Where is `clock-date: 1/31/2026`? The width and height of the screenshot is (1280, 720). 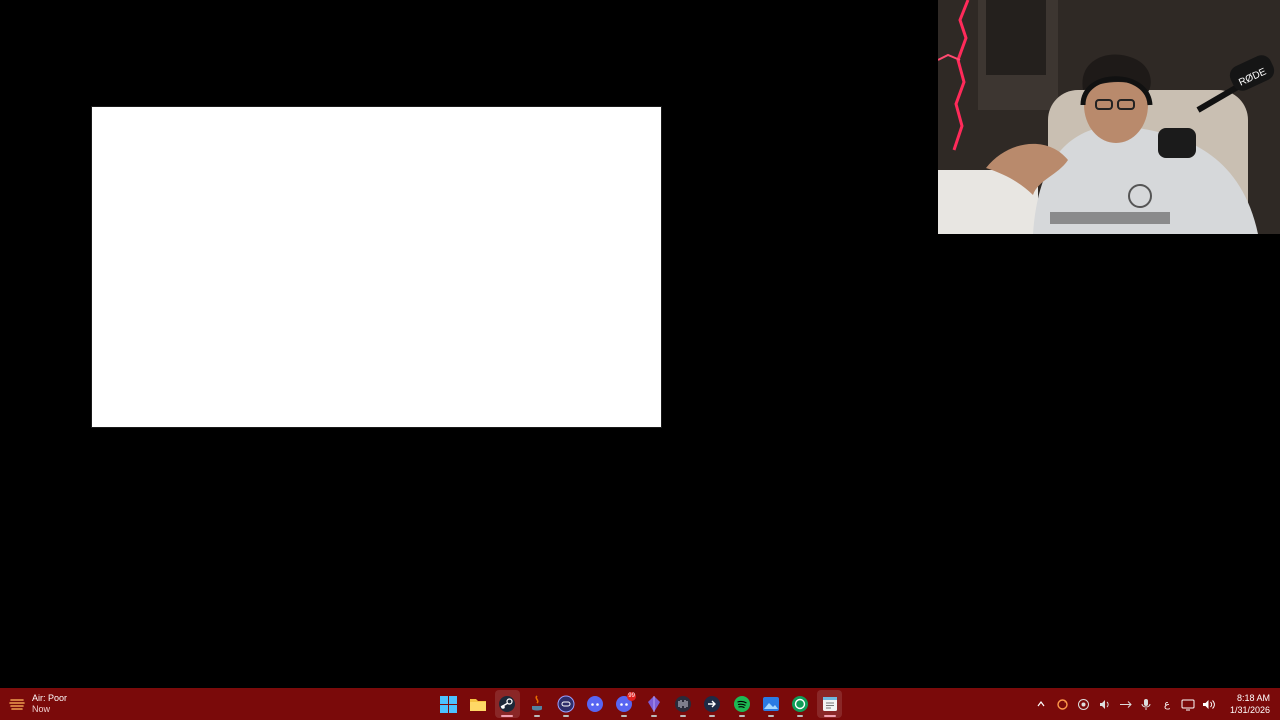 clock-date: 1/31/2026 is located at coordinates (1249, 710).